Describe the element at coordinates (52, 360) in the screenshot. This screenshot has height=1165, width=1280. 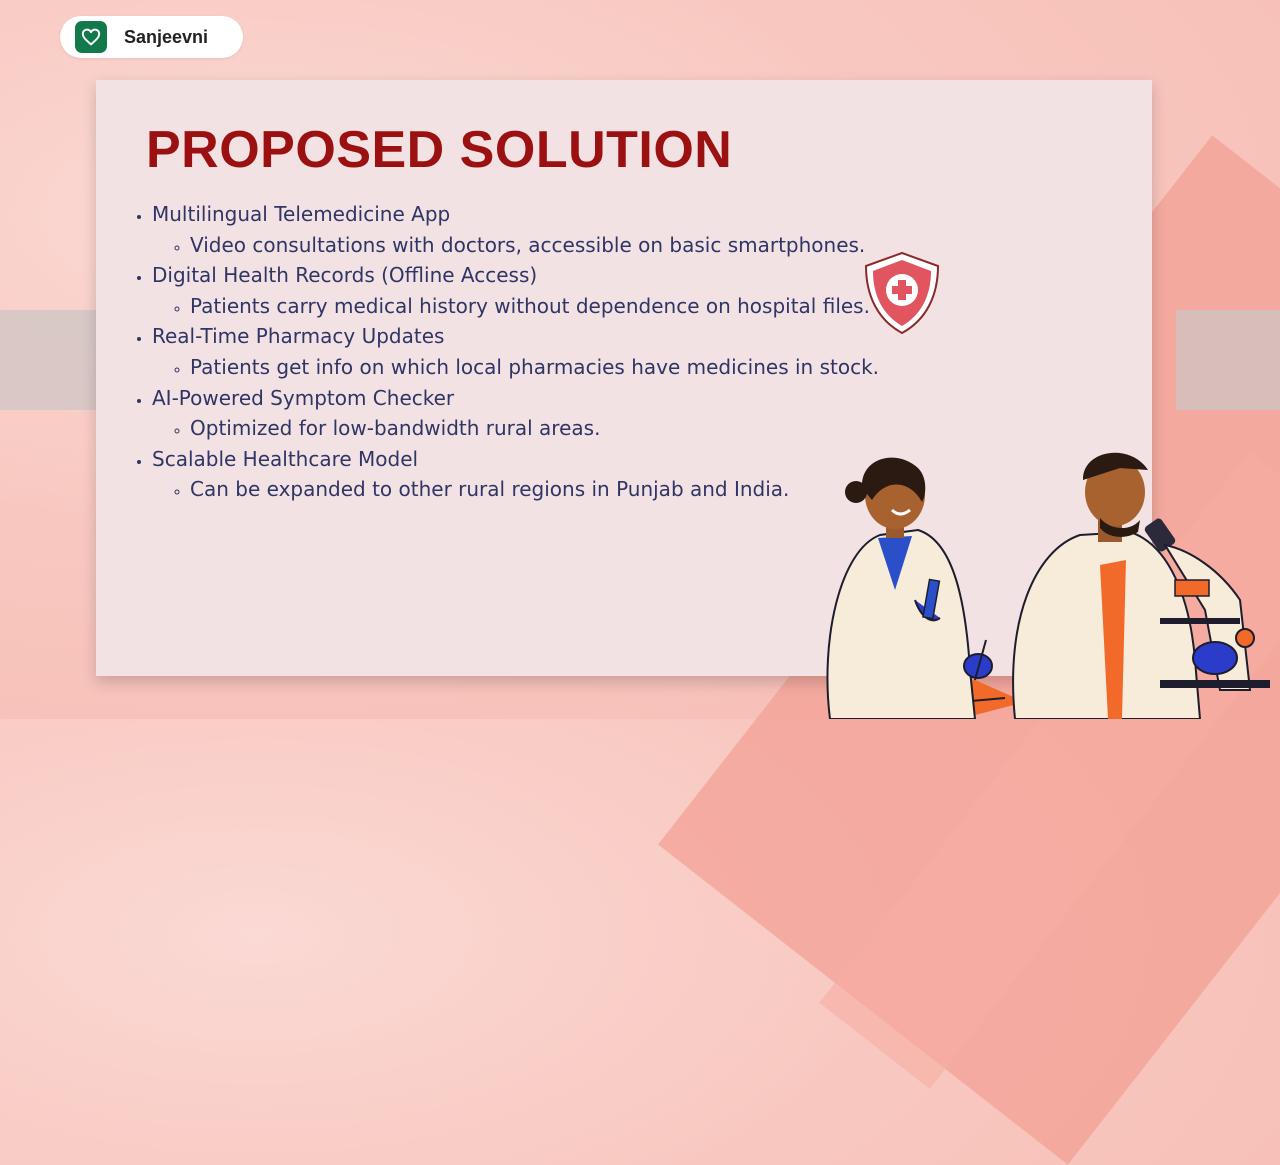
I see `tape-left` at that location.